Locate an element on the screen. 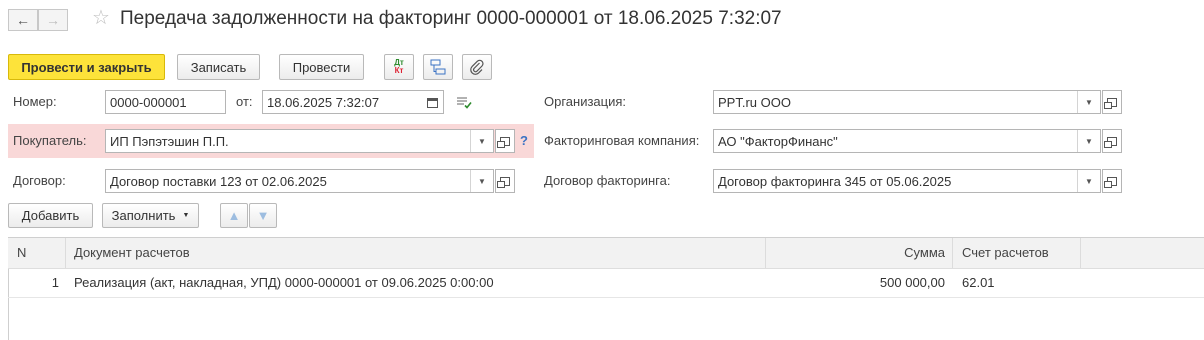 The height and width of the screenshot is (340, 1204). forward-button: → is located at coordinates (53, 20).